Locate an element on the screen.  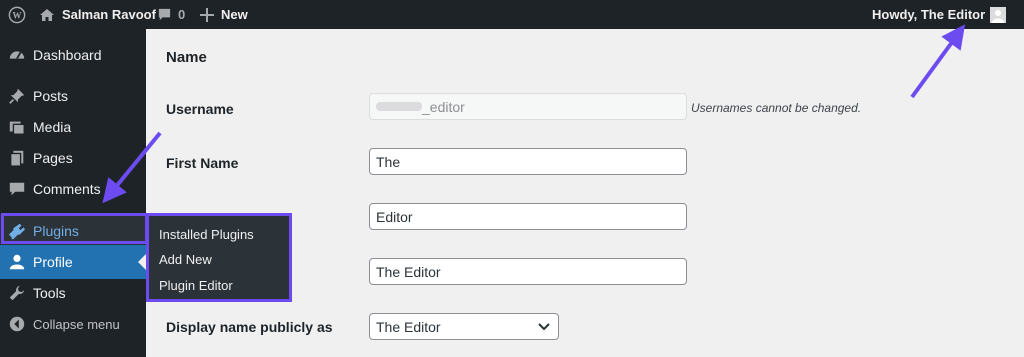
sidebar-item-profile: Profile is located at coordinates (73, 262).